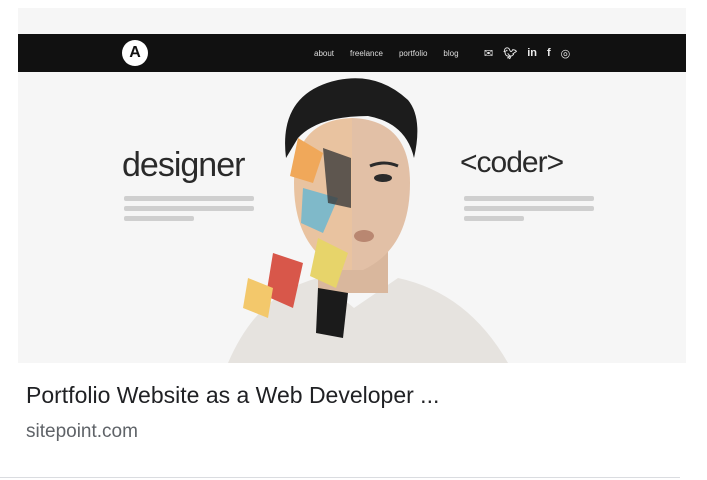 This screenshot has width=707, height=480. I want to click on result-source-domain: sitepoint.com, so click(82, 432).